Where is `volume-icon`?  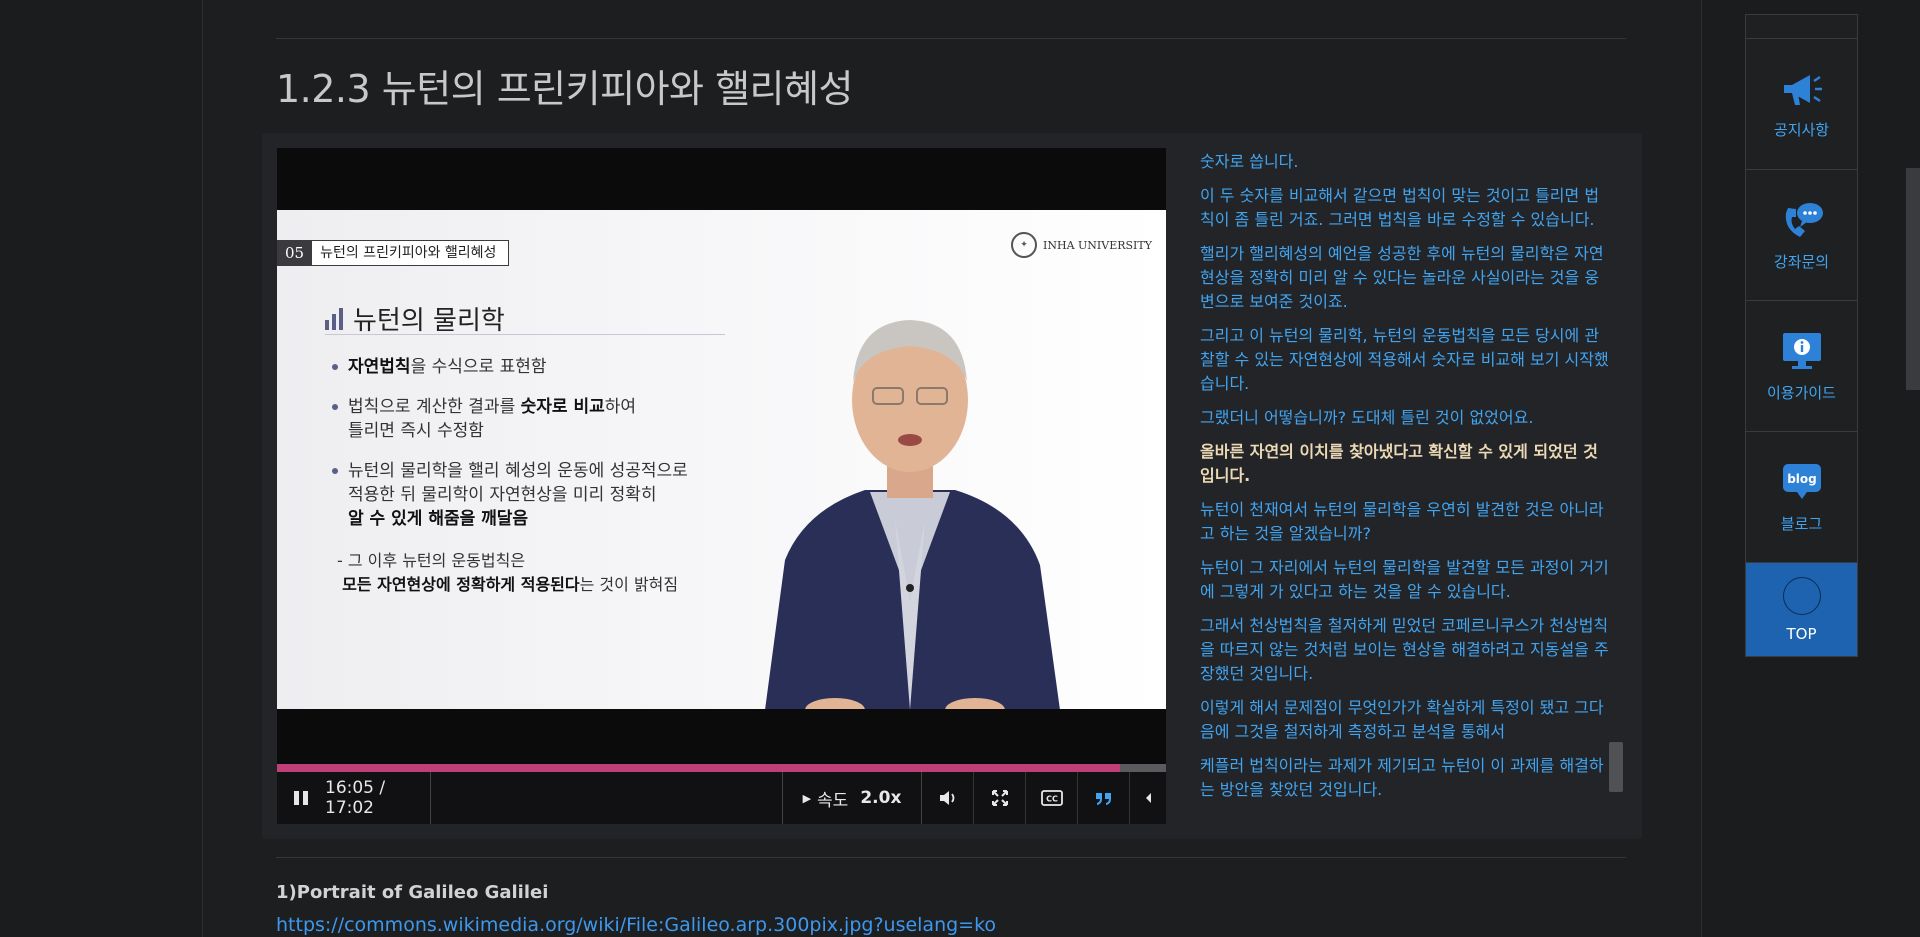 volume-icon is located at coordinates (946, 798).